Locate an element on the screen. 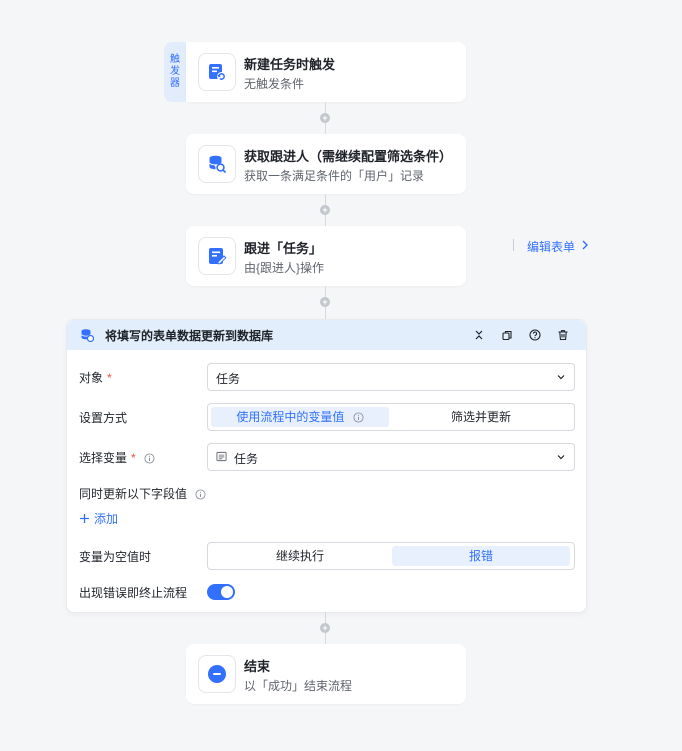  variable-select-value: 任务 is located at coordinates (246, 459).